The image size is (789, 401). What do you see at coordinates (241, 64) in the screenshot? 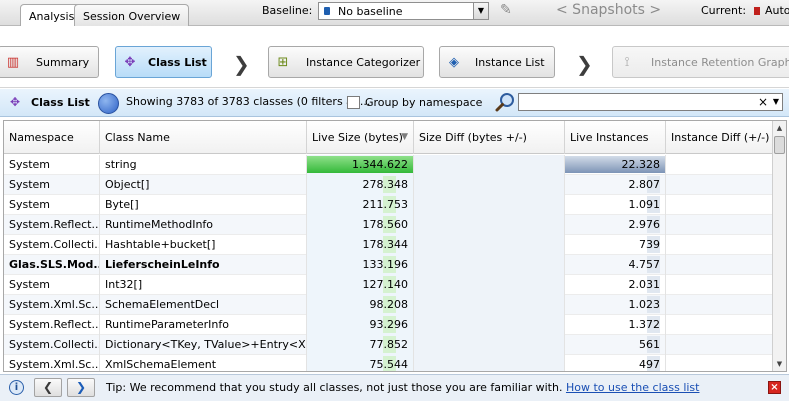
I see `chevron-right-icon: ❯` at bounding box center [241, 64].